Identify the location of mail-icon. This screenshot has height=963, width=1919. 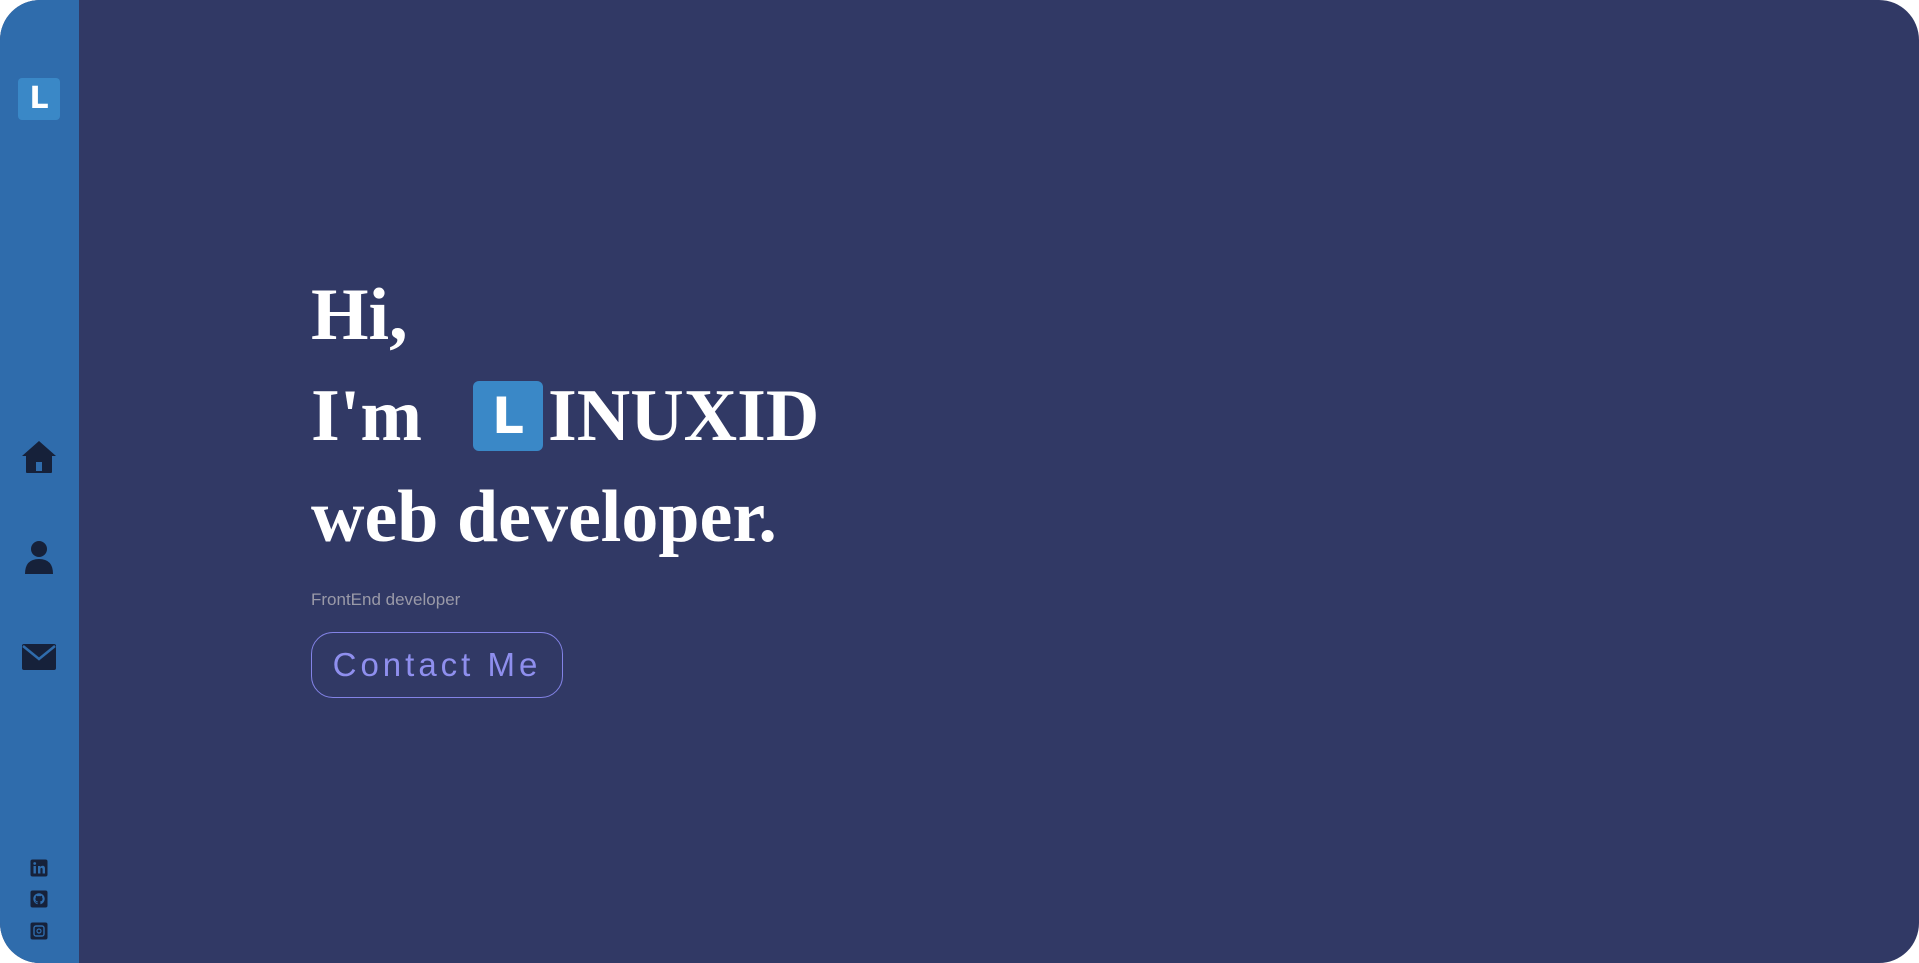
(39, 657).